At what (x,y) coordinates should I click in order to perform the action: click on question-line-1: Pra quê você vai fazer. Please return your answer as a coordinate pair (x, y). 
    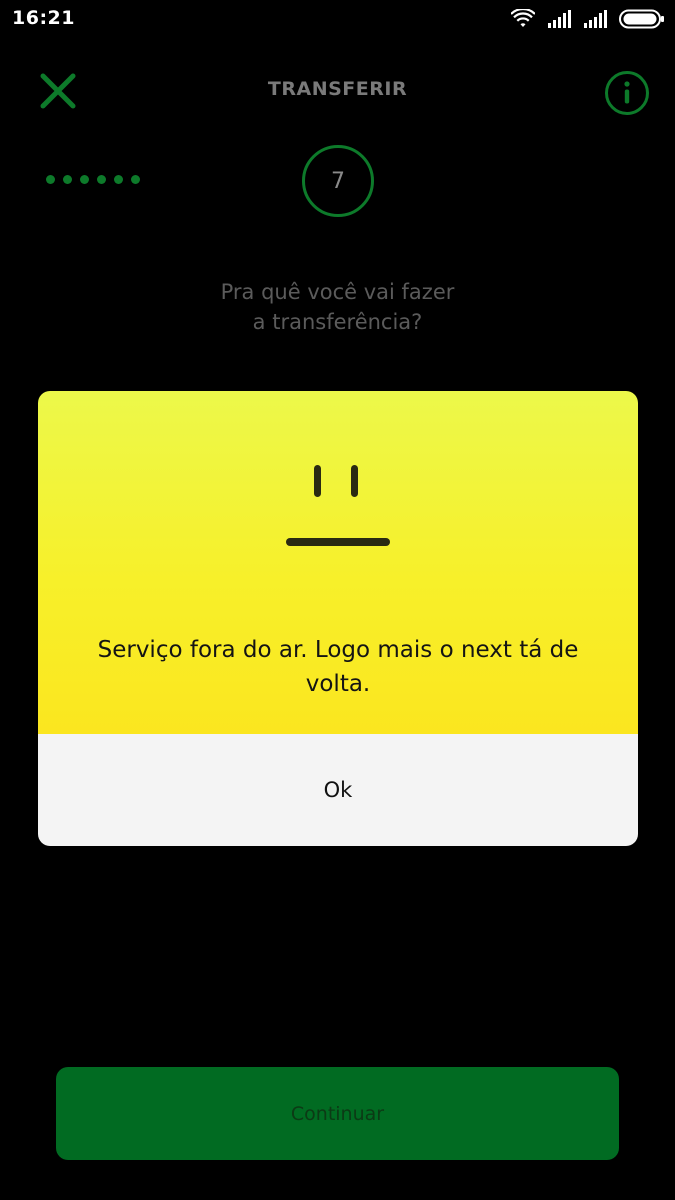
    Looking at the image, I should click on (337, 292).